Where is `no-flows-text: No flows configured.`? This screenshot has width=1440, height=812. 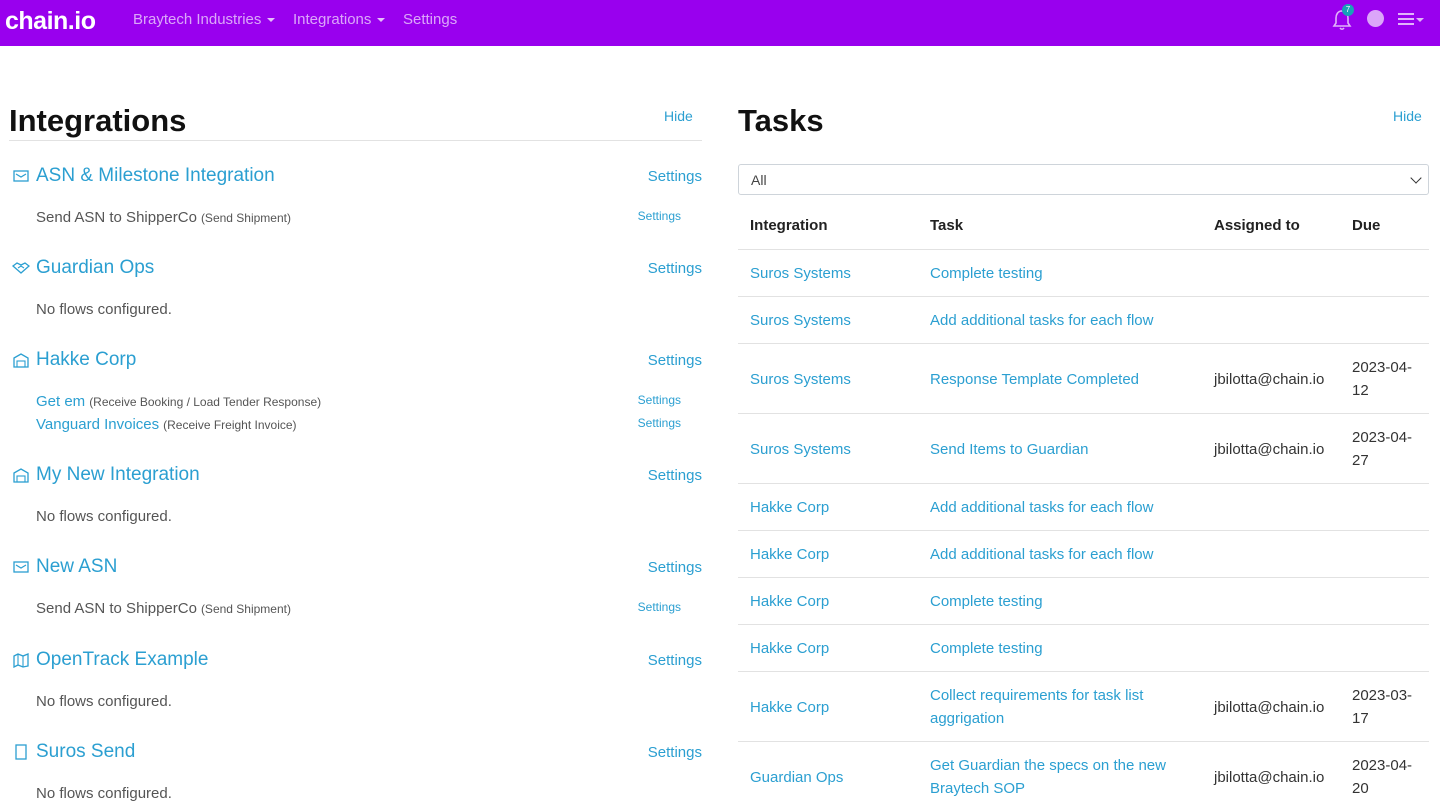
no-flows-text: No flows configured. is located at coordinates (104, 793).